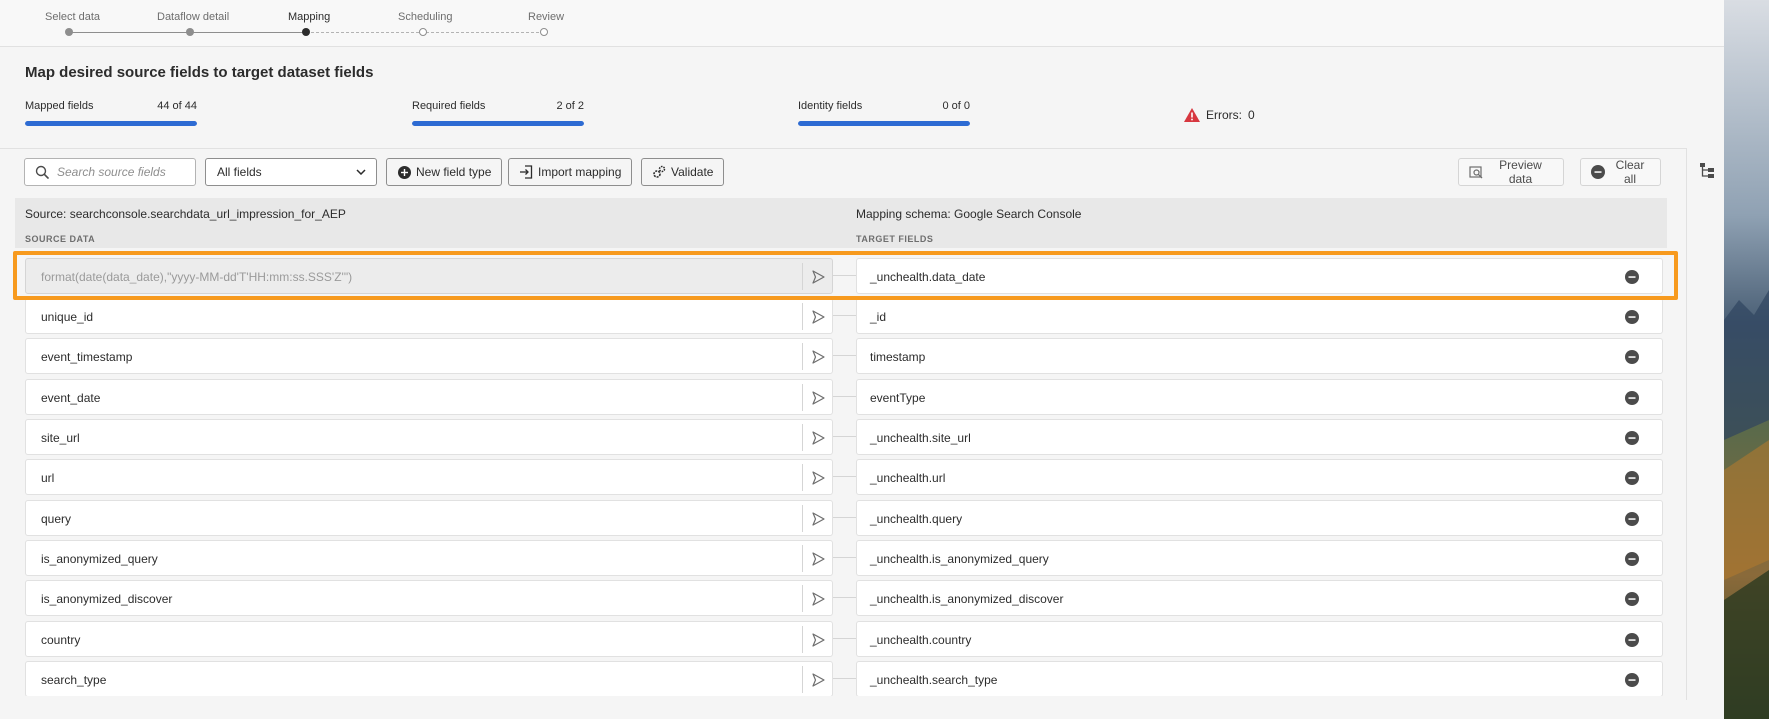 The width and height of the screenshot is (1769, 719). Describe the element at coordinates (1511, 172) in the screenshot. I see `preview-data-button: Preview data` at that location.